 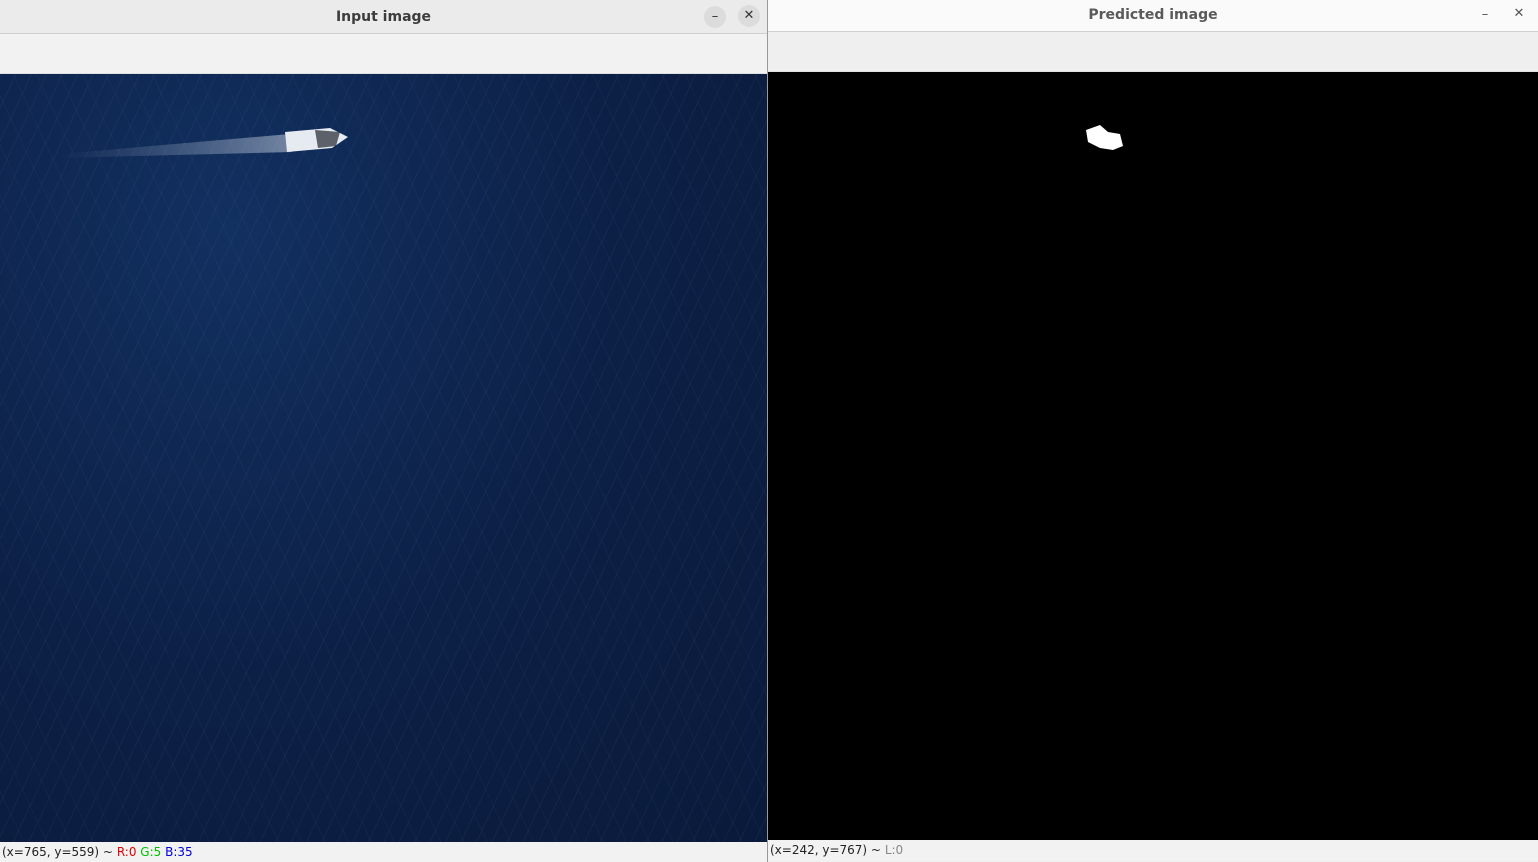 I want to click on titlebar: Input image – ✕, so click(x=383, y=17).